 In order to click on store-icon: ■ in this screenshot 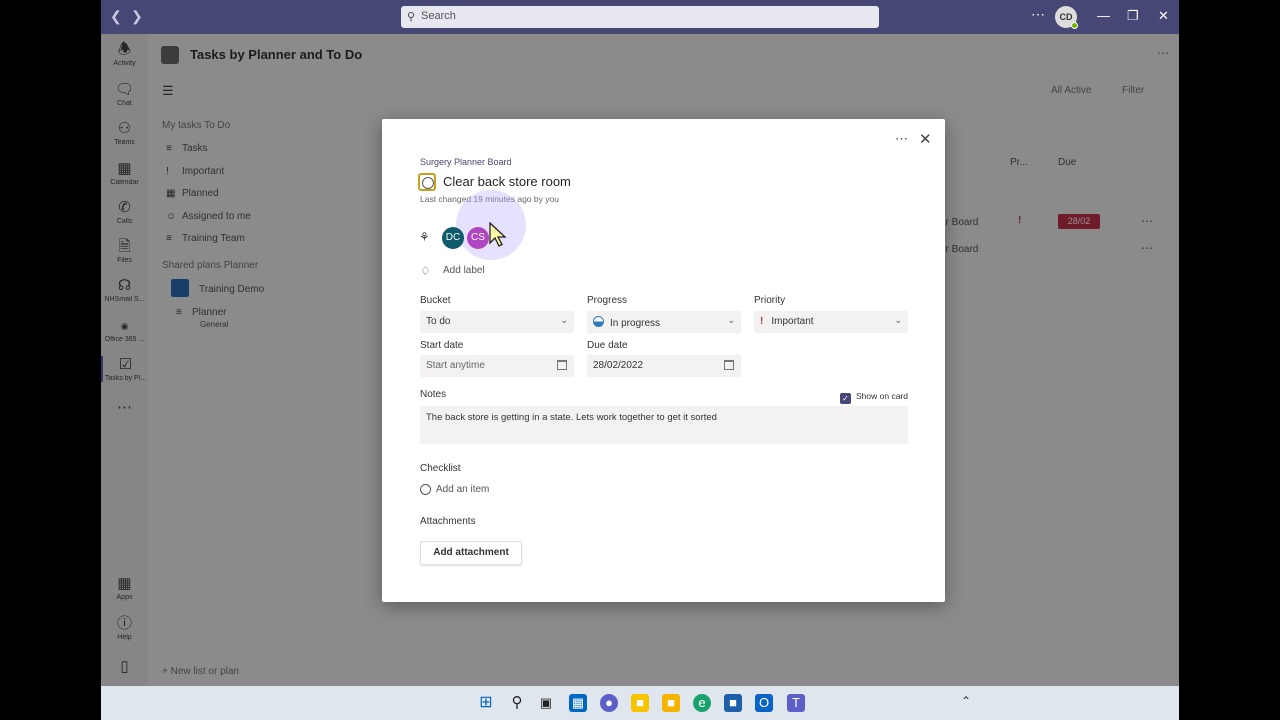, I will do `click(733, 703)`.